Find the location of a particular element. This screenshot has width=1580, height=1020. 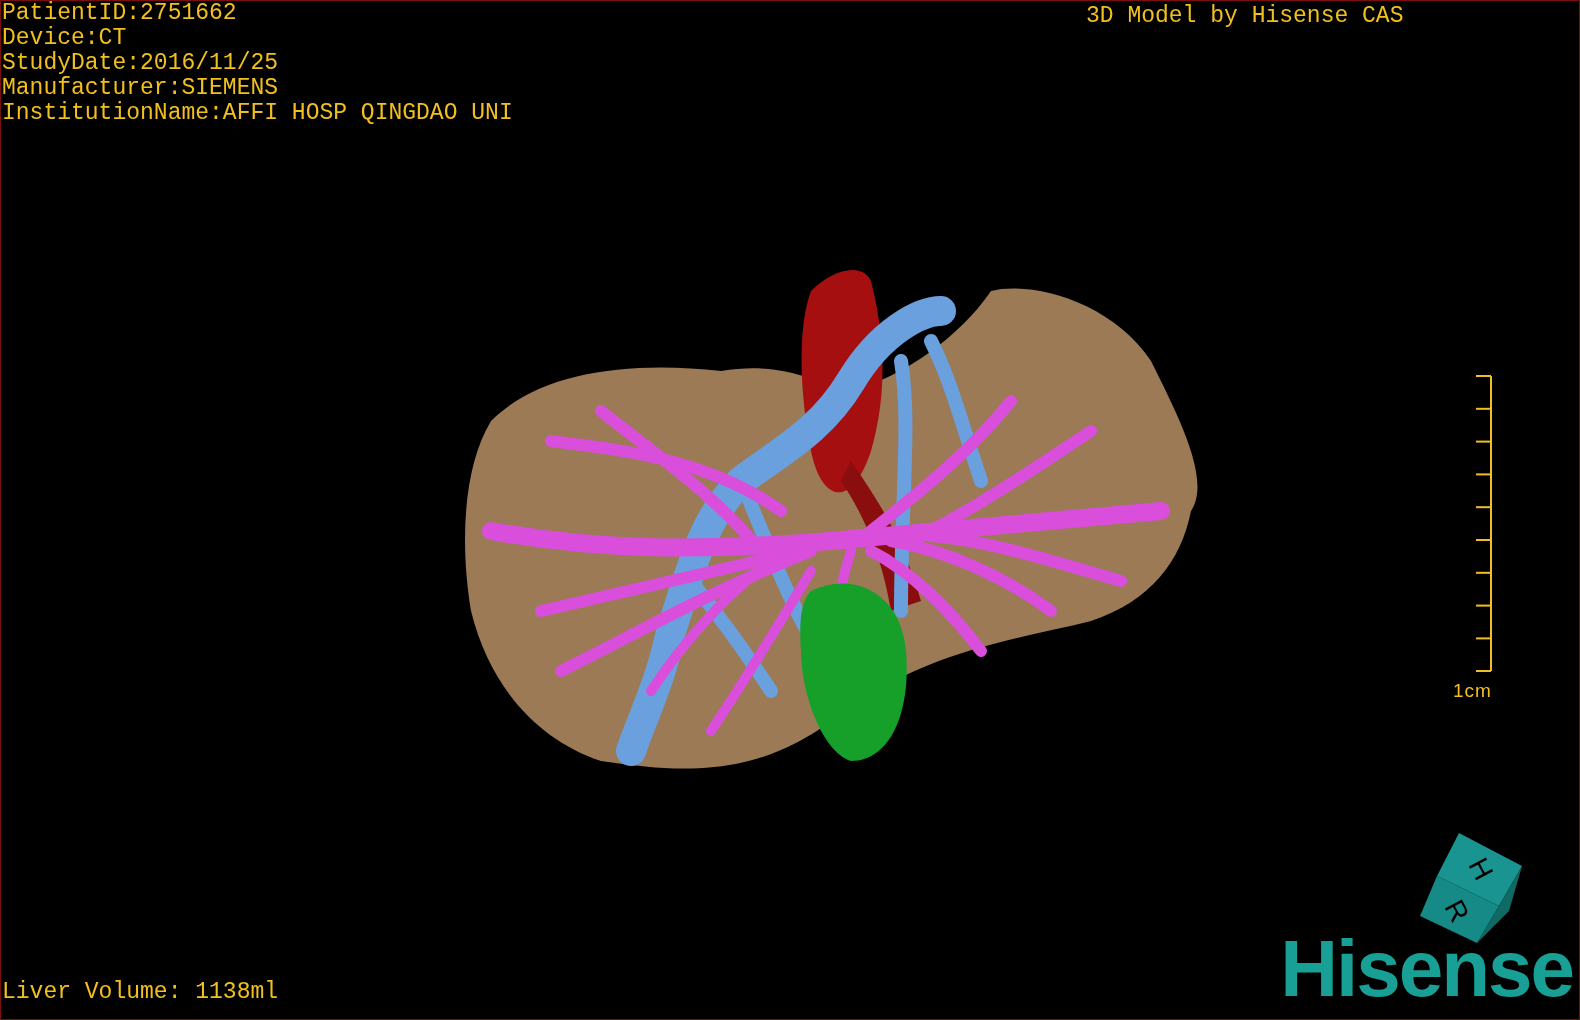

info-line: StudyDate:2016/11/25 is located at coordinates (141, 63).